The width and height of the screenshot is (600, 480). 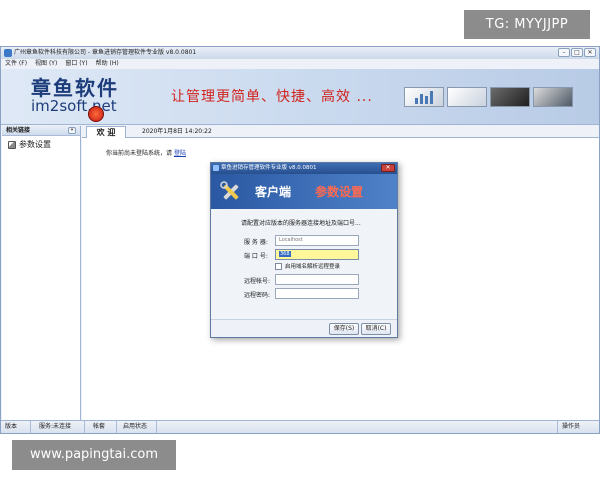 What do you see at coordinates (139, 153) in the screenshot?
I see `login-notice-text: 你当前尚未登陆系统，请` at bounding box center [139, 153].